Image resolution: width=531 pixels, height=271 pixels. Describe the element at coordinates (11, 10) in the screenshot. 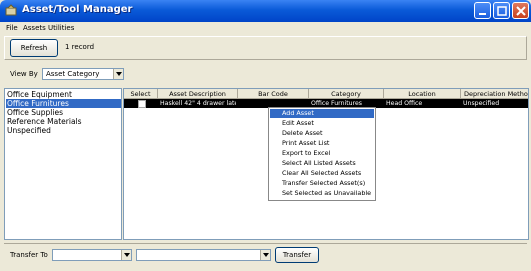

I see `app-icon` at that location.